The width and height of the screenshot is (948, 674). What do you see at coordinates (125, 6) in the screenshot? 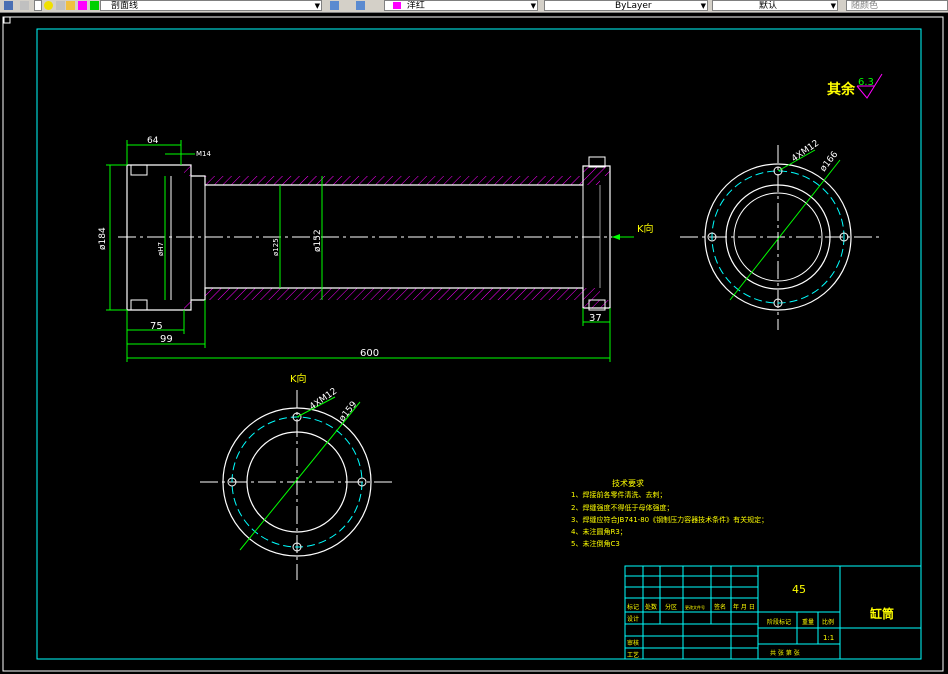
I see `layer-select-value: 剖面线` at bounding box center [125, 6].